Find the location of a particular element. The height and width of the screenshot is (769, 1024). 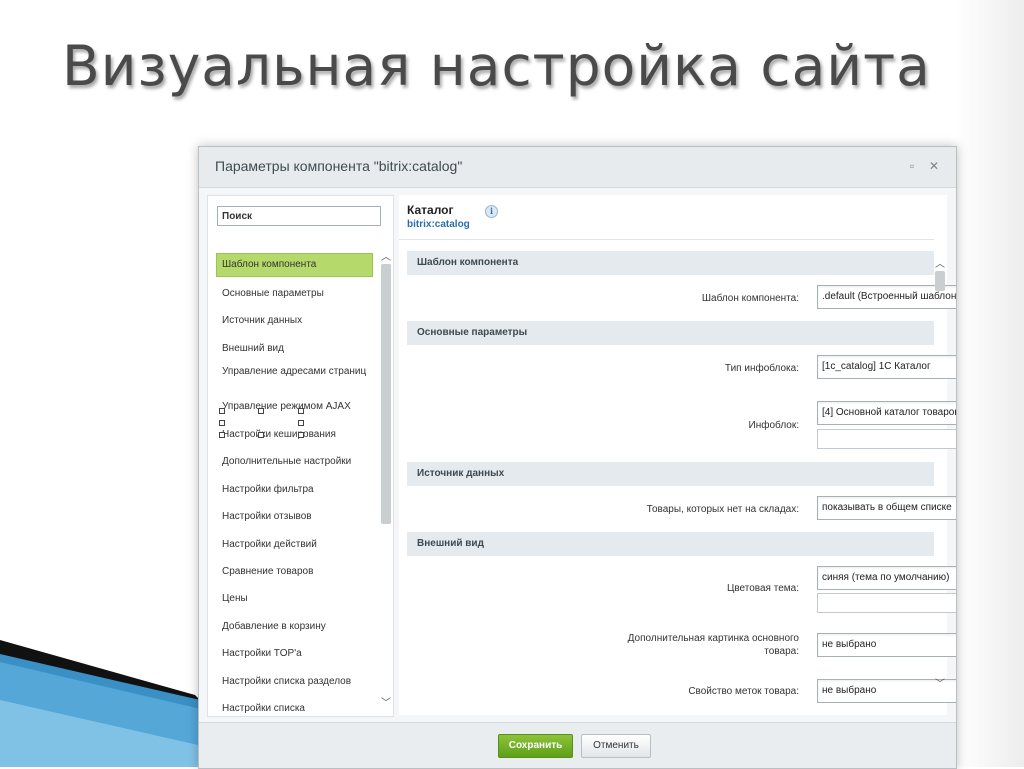

divider is located at coordinates (666, 239).